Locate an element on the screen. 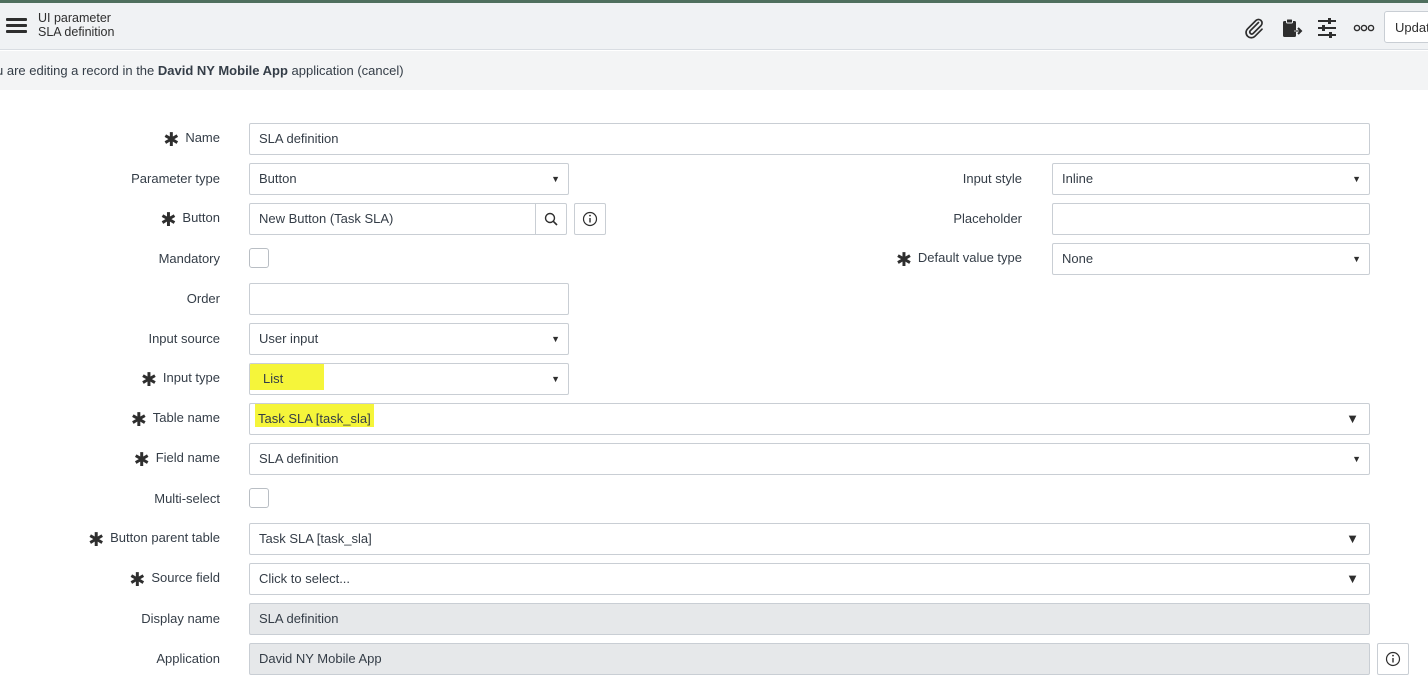  button-parent-table-label: ✱ Button parent table is located at coordinates (154, 540).